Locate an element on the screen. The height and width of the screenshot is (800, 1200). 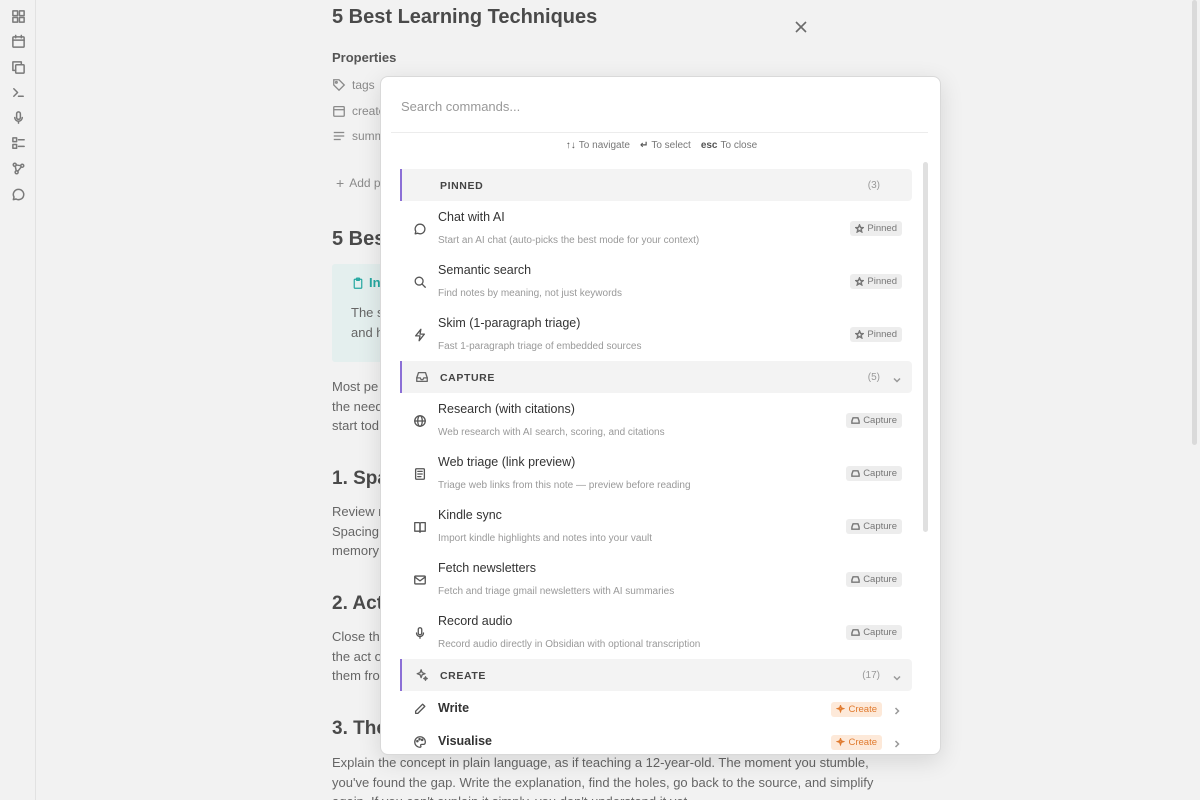
page-scrollbar is located at coordinates (1194, 222).